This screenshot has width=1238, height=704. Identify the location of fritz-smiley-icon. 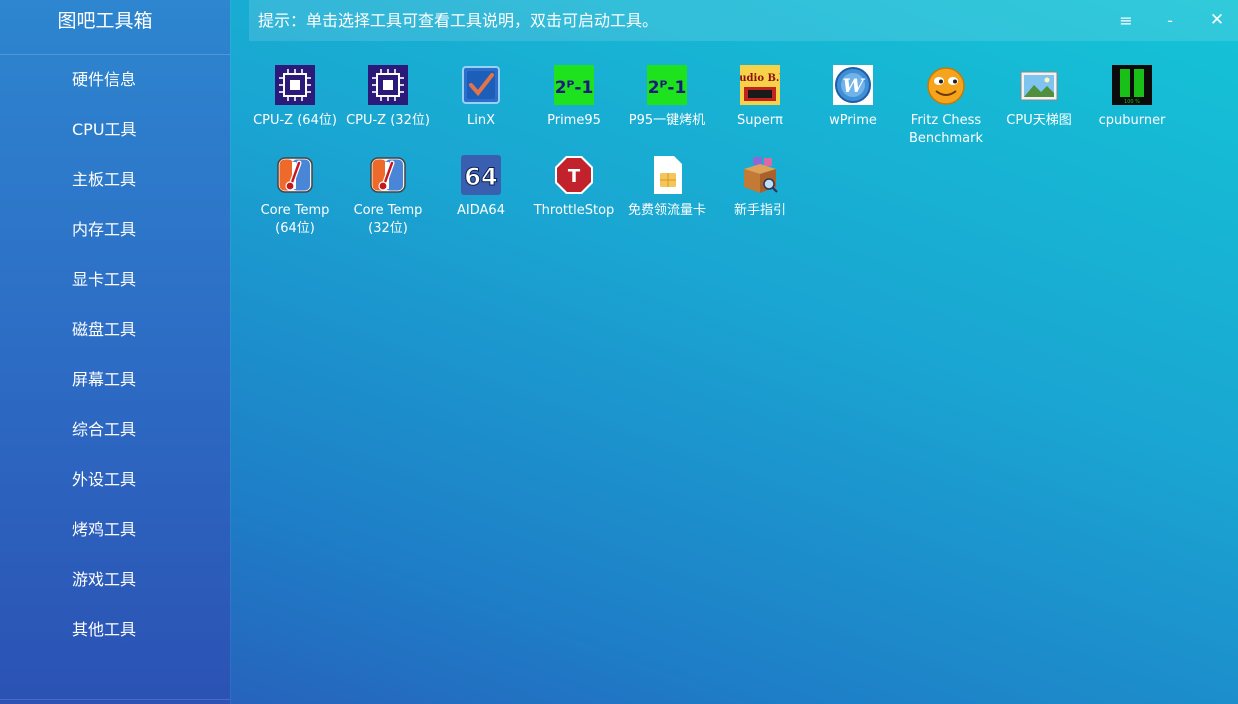
(946, 85).